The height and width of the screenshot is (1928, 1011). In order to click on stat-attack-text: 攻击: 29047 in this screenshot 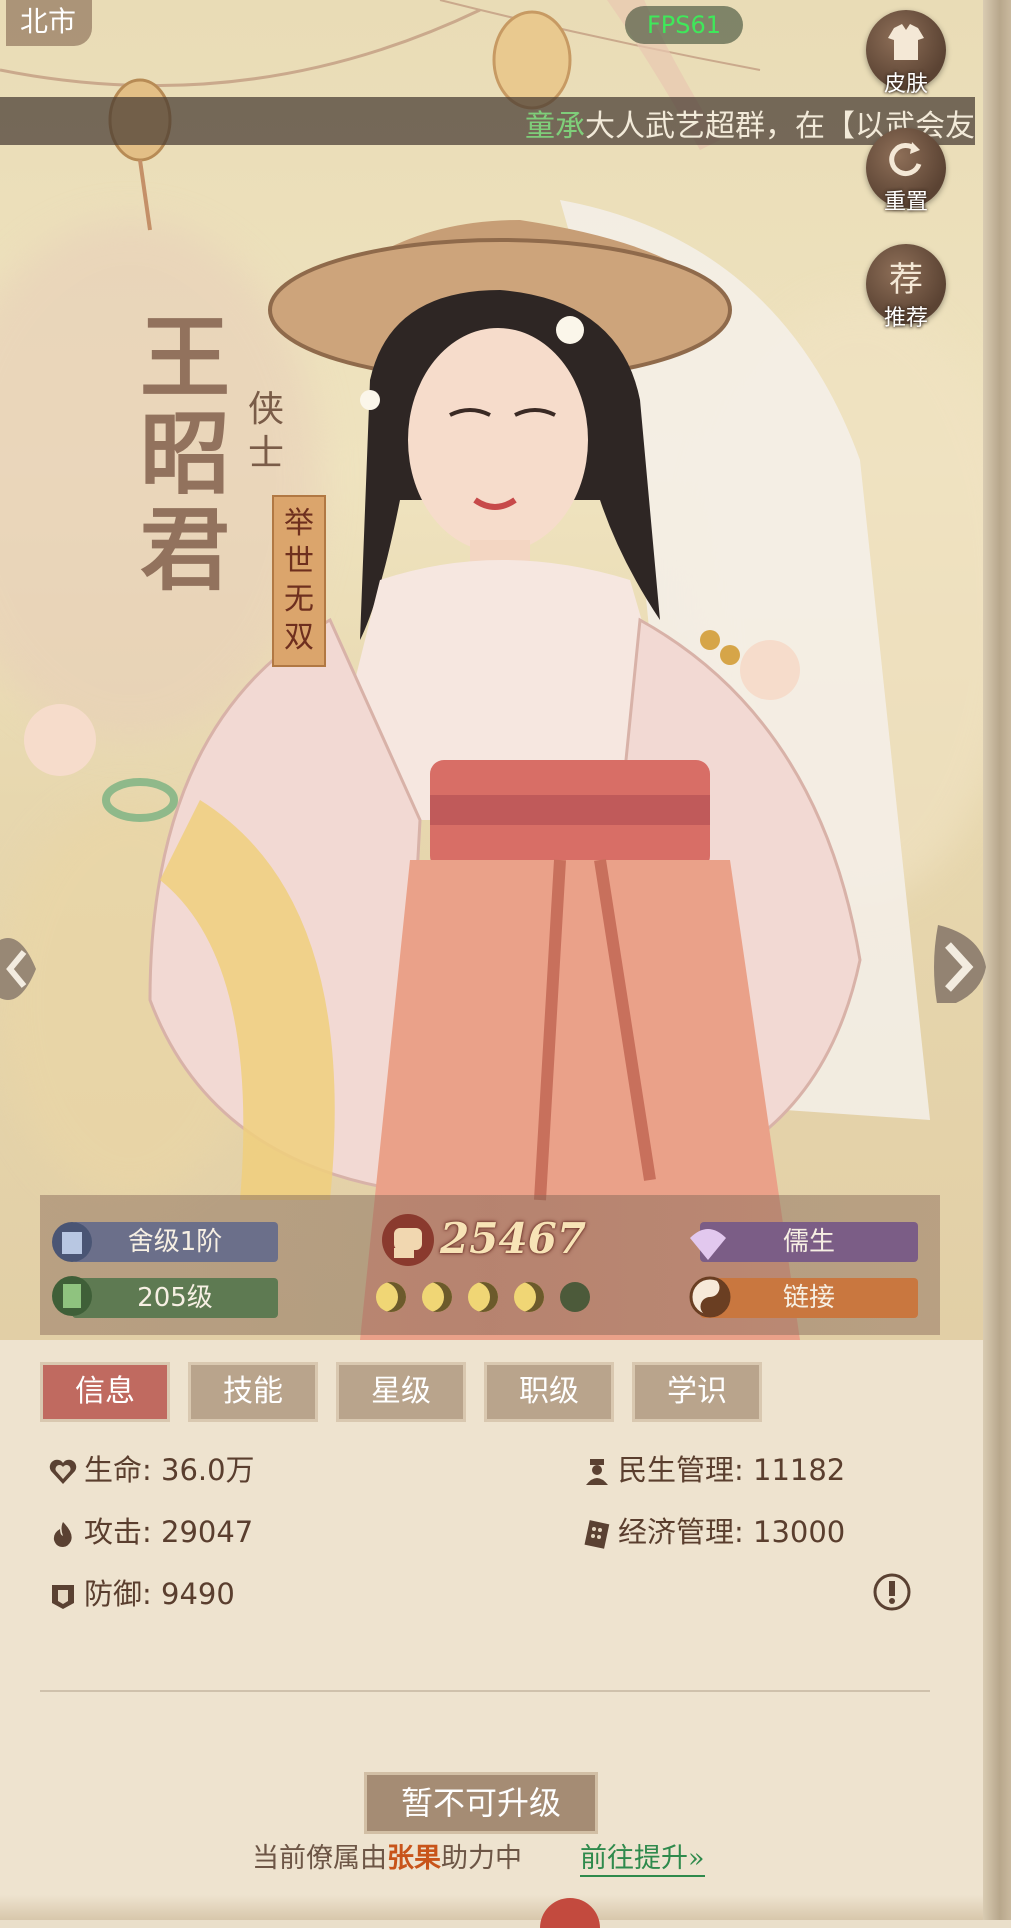, I will do `click(169, 1532)`.